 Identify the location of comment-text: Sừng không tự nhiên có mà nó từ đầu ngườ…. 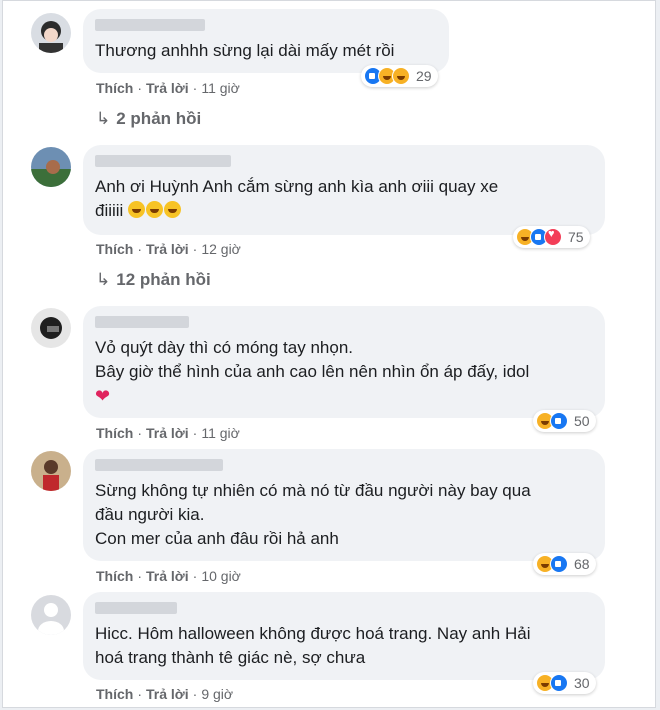
(313, 514).